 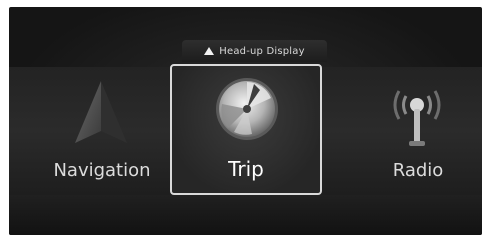 I want to click on trip-dial-icon, so click(x=247, y=109).